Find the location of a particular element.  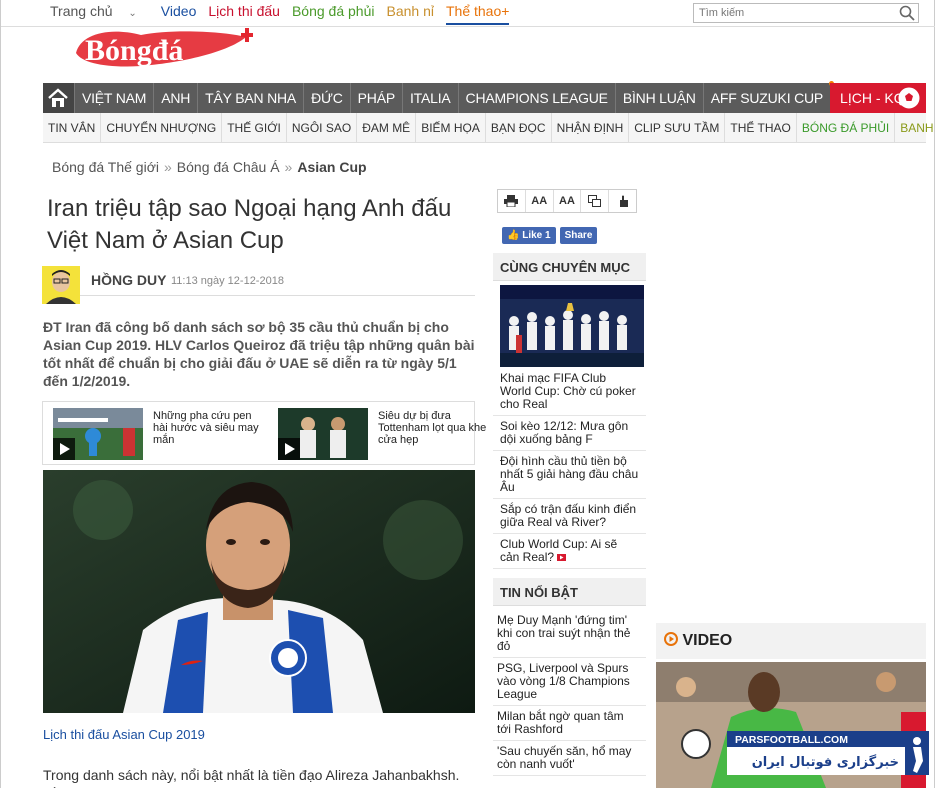

copy-button is located at coordinates (595, 201).